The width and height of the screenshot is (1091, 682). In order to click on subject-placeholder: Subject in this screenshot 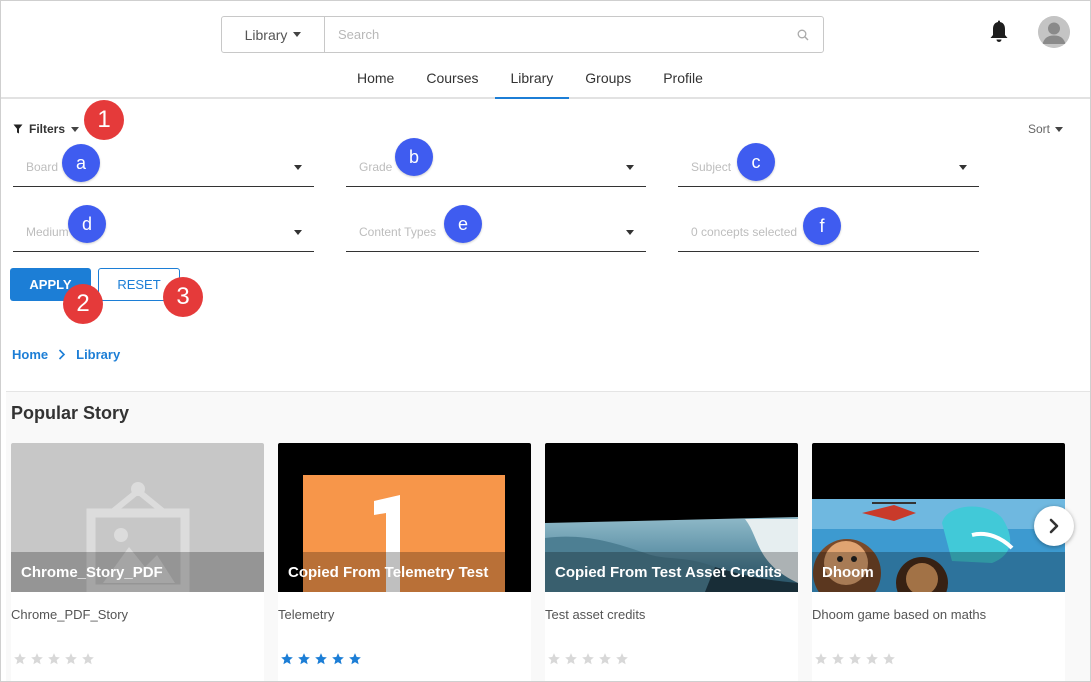, I will do `click(711, 167)`.